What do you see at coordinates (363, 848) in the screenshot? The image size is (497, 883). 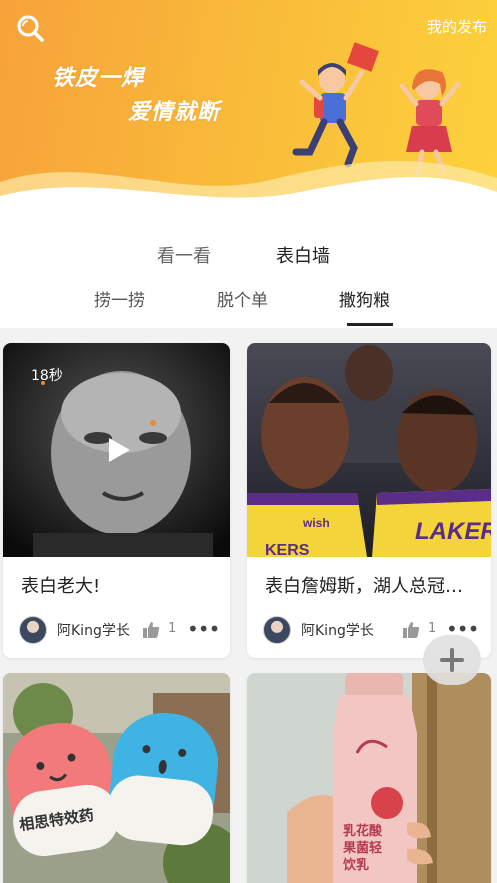 I see `card-image-text: 乳花酸果菌轻饮乳` at bounding box center [363, 848].